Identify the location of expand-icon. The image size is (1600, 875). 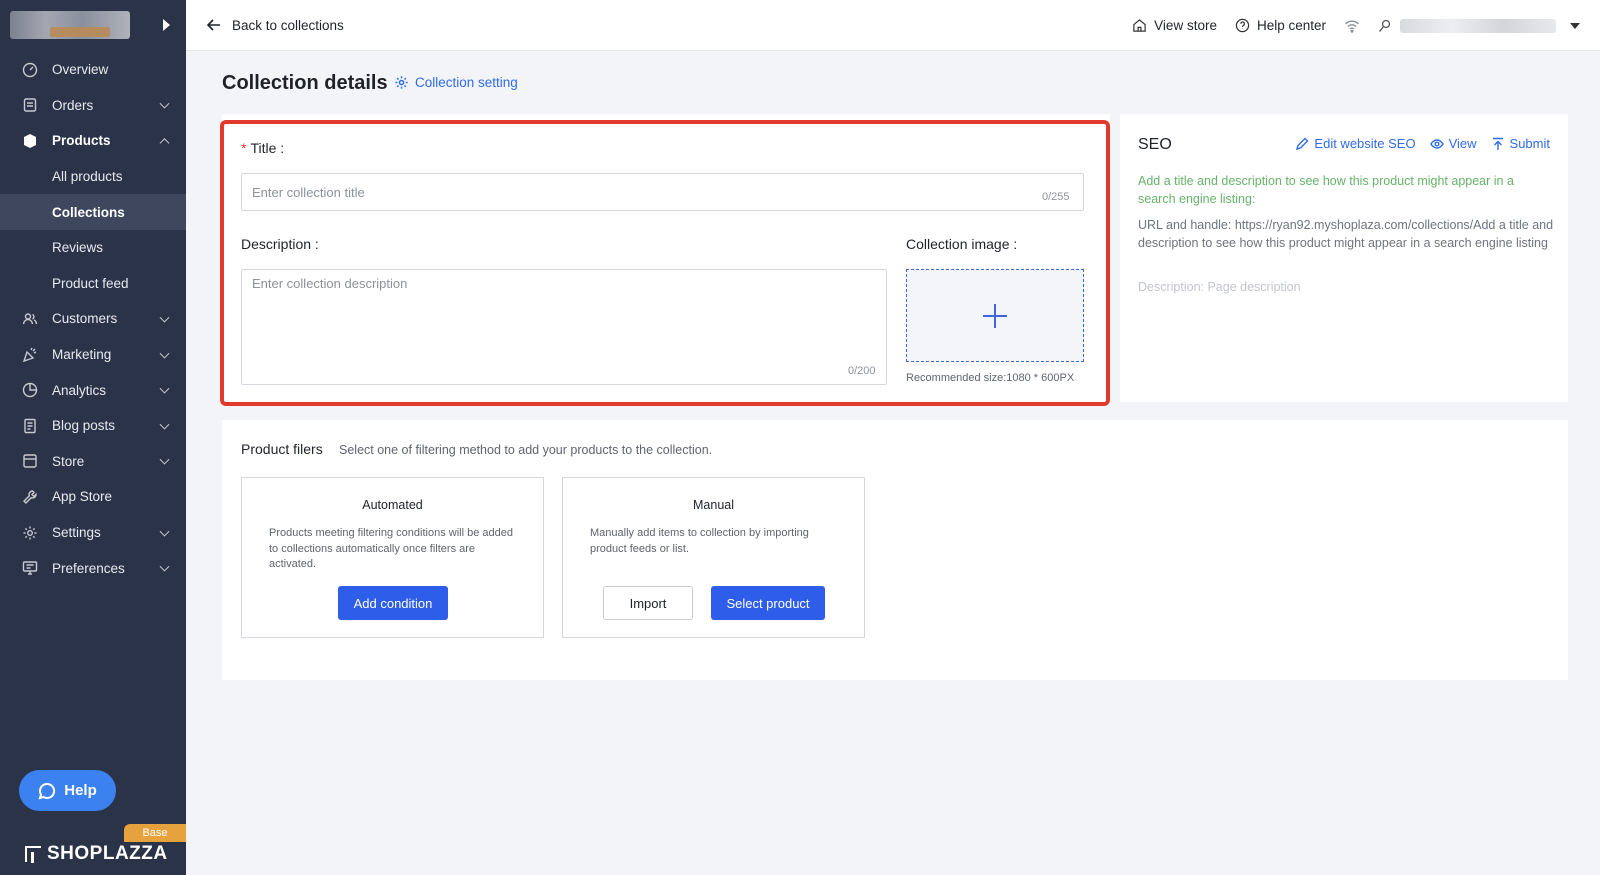
(166, 25).